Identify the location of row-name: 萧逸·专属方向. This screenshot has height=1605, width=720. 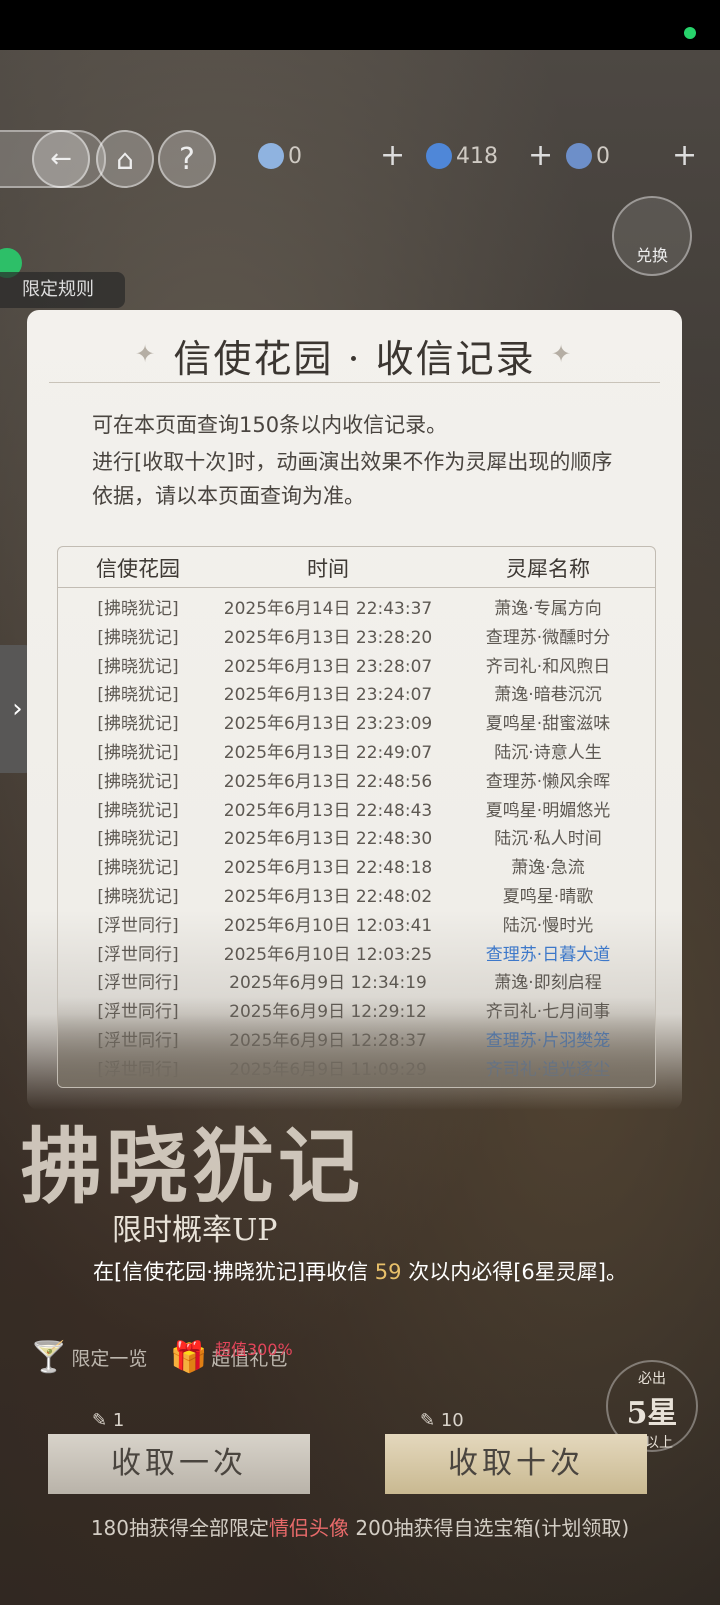
(548, 609).